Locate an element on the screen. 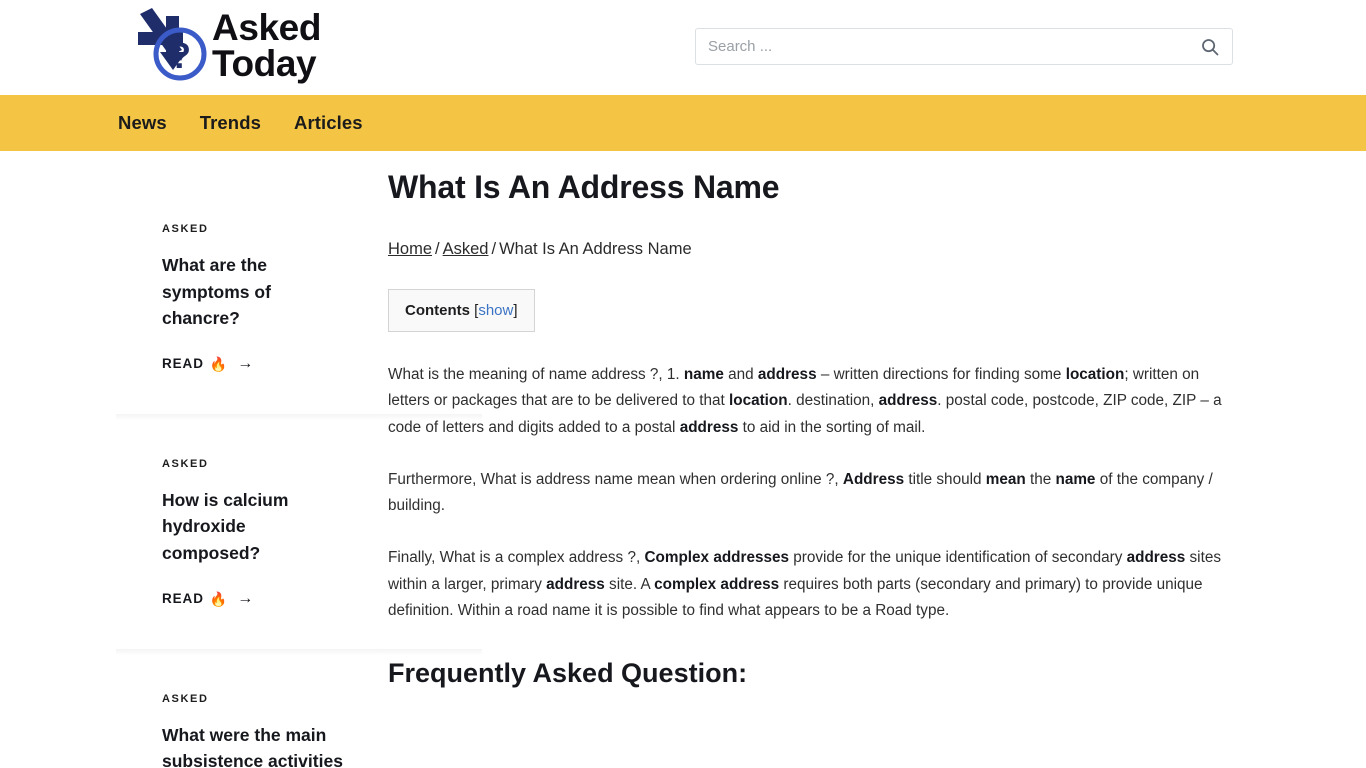 The image size is (1366, 768). card-title: How is calcium hydroxide composed? is located at coordinates (225, 526).